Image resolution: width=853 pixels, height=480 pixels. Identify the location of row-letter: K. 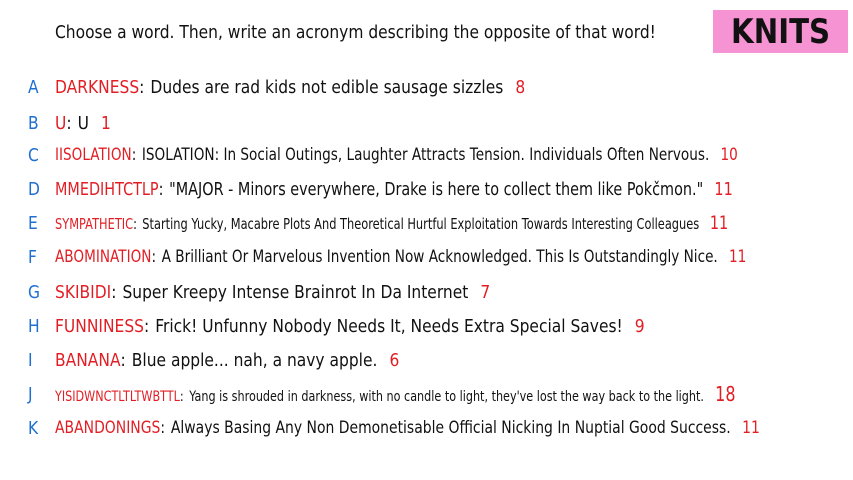
(33, 428).